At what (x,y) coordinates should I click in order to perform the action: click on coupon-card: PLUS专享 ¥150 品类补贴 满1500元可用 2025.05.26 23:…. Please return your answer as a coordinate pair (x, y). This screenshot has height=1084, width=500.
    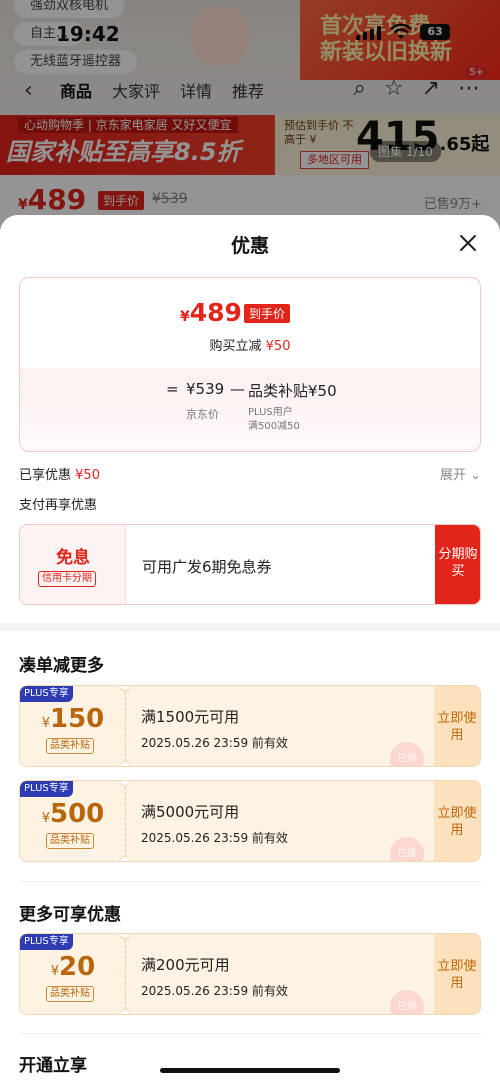
    Looking at the image, I should click on (250, 726).